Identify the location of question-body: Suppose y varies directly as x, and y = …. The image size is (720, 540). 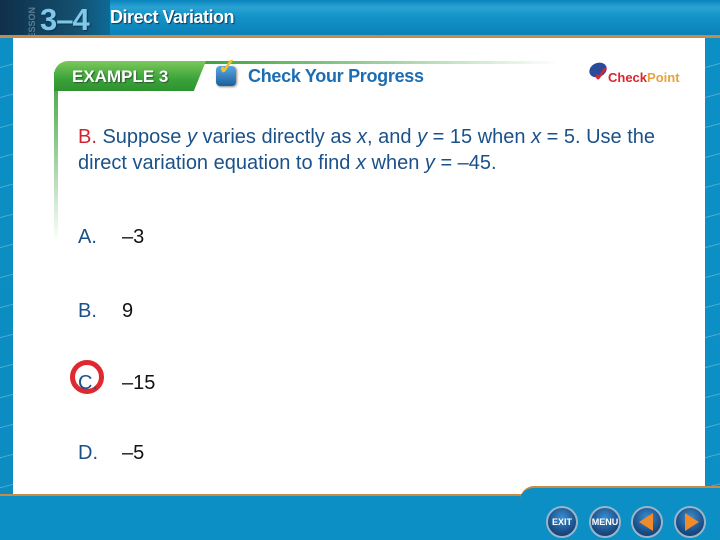
(366, 150).